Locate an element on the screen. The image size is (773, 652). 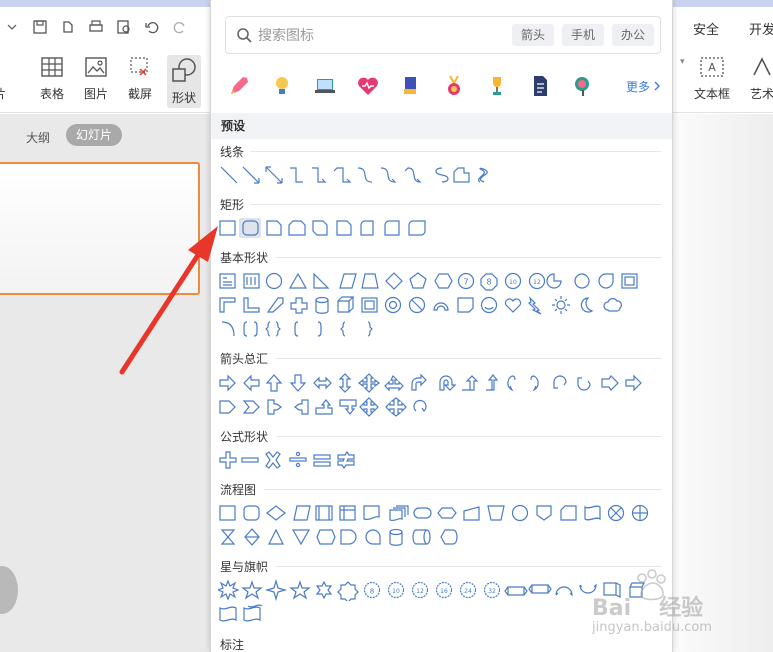
shape-double-bracket is located at coordinates (250, 329).